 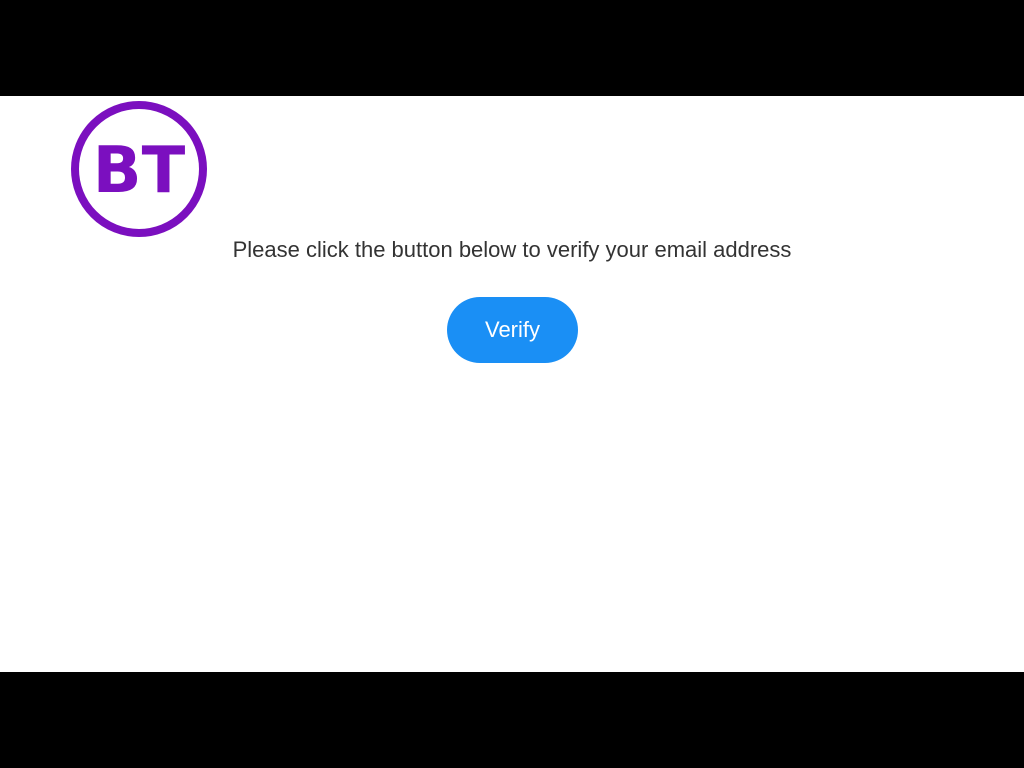 I want to click on bt-logo-icon: BT, so click(x=139, y=169).